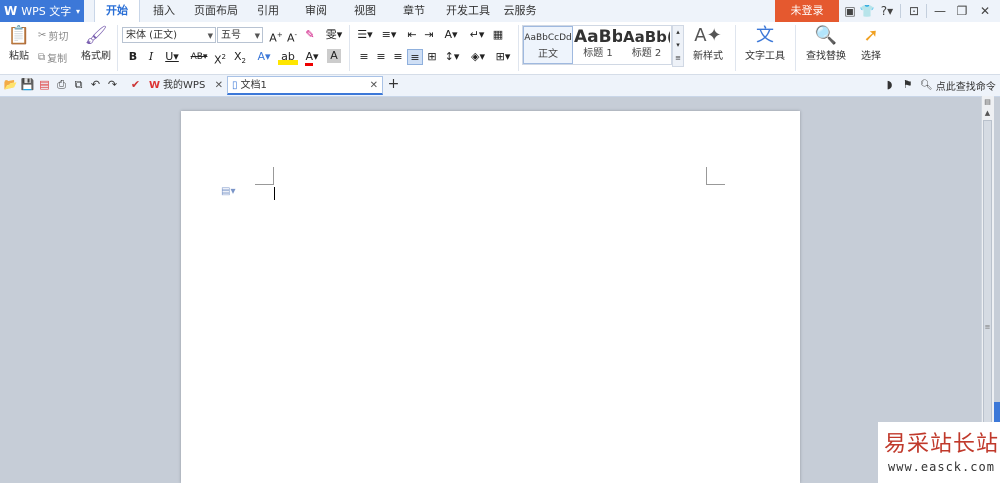  What do you see at coordinates (997, 412) in the screenshot?
I see `side-panel-toggle` at bounding box center [997, 412].